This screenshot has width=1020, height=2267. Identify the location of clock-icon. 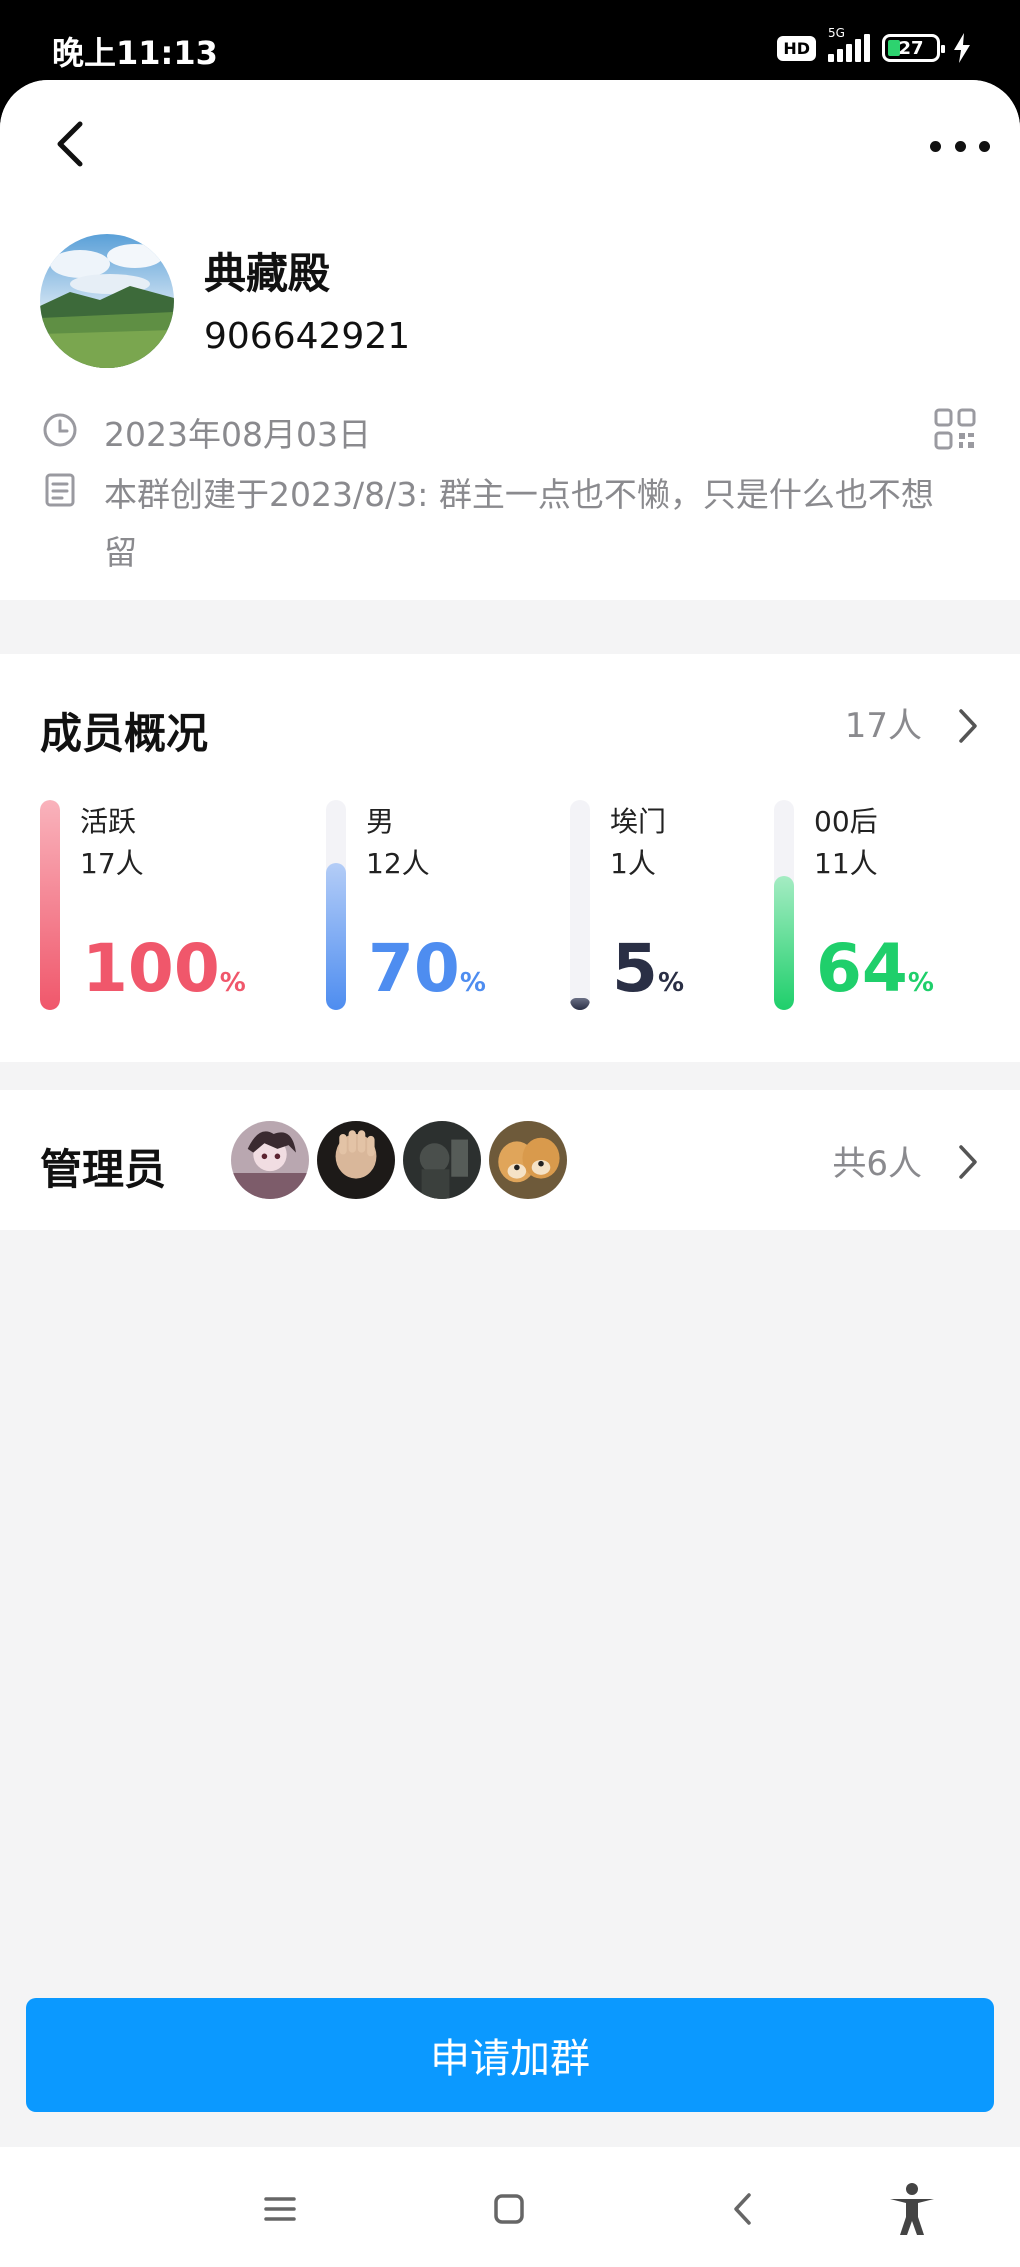
(60, 430).